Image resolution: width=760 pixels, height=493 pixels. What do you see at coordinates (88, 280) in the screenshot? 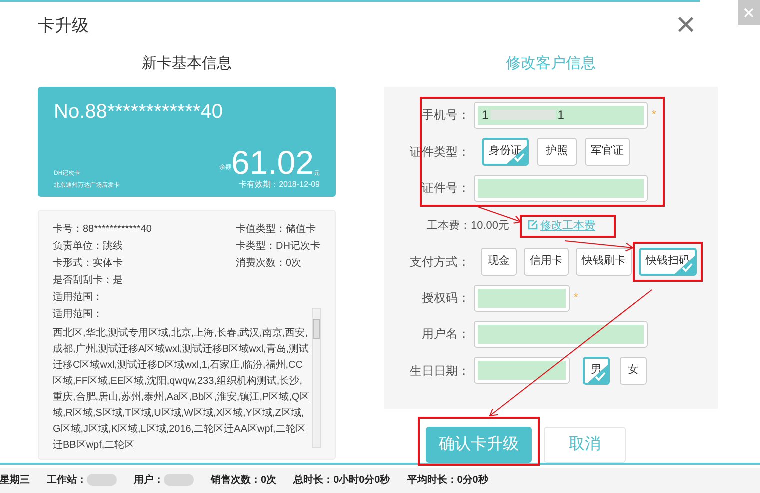
I see `detail-text: 是否刮刮卡：是` at bounding box center [88, 280].